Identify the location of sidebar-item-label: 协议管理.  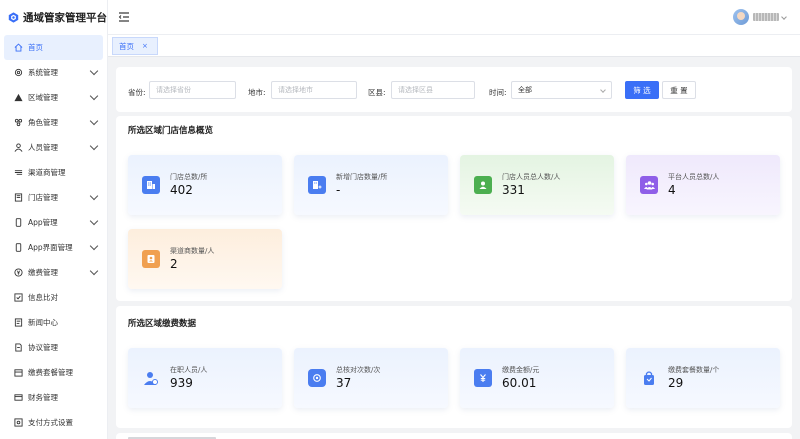
(43, 347).